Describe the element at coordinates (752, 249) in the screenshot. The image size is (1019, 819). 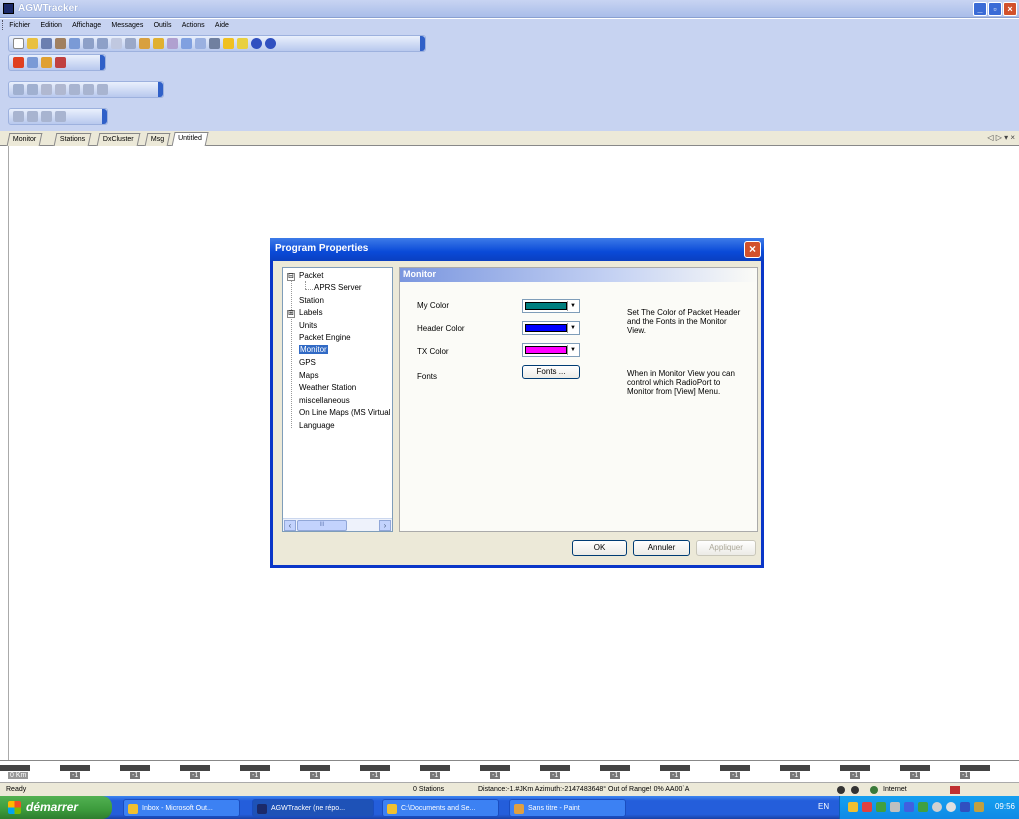
I see `dialog-close-button: ×` at that location.